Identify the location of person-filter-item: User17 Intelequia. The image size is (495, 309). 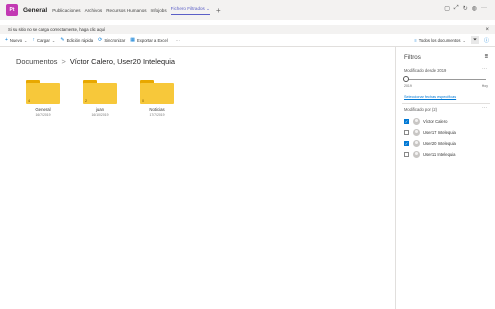
(430, 132).